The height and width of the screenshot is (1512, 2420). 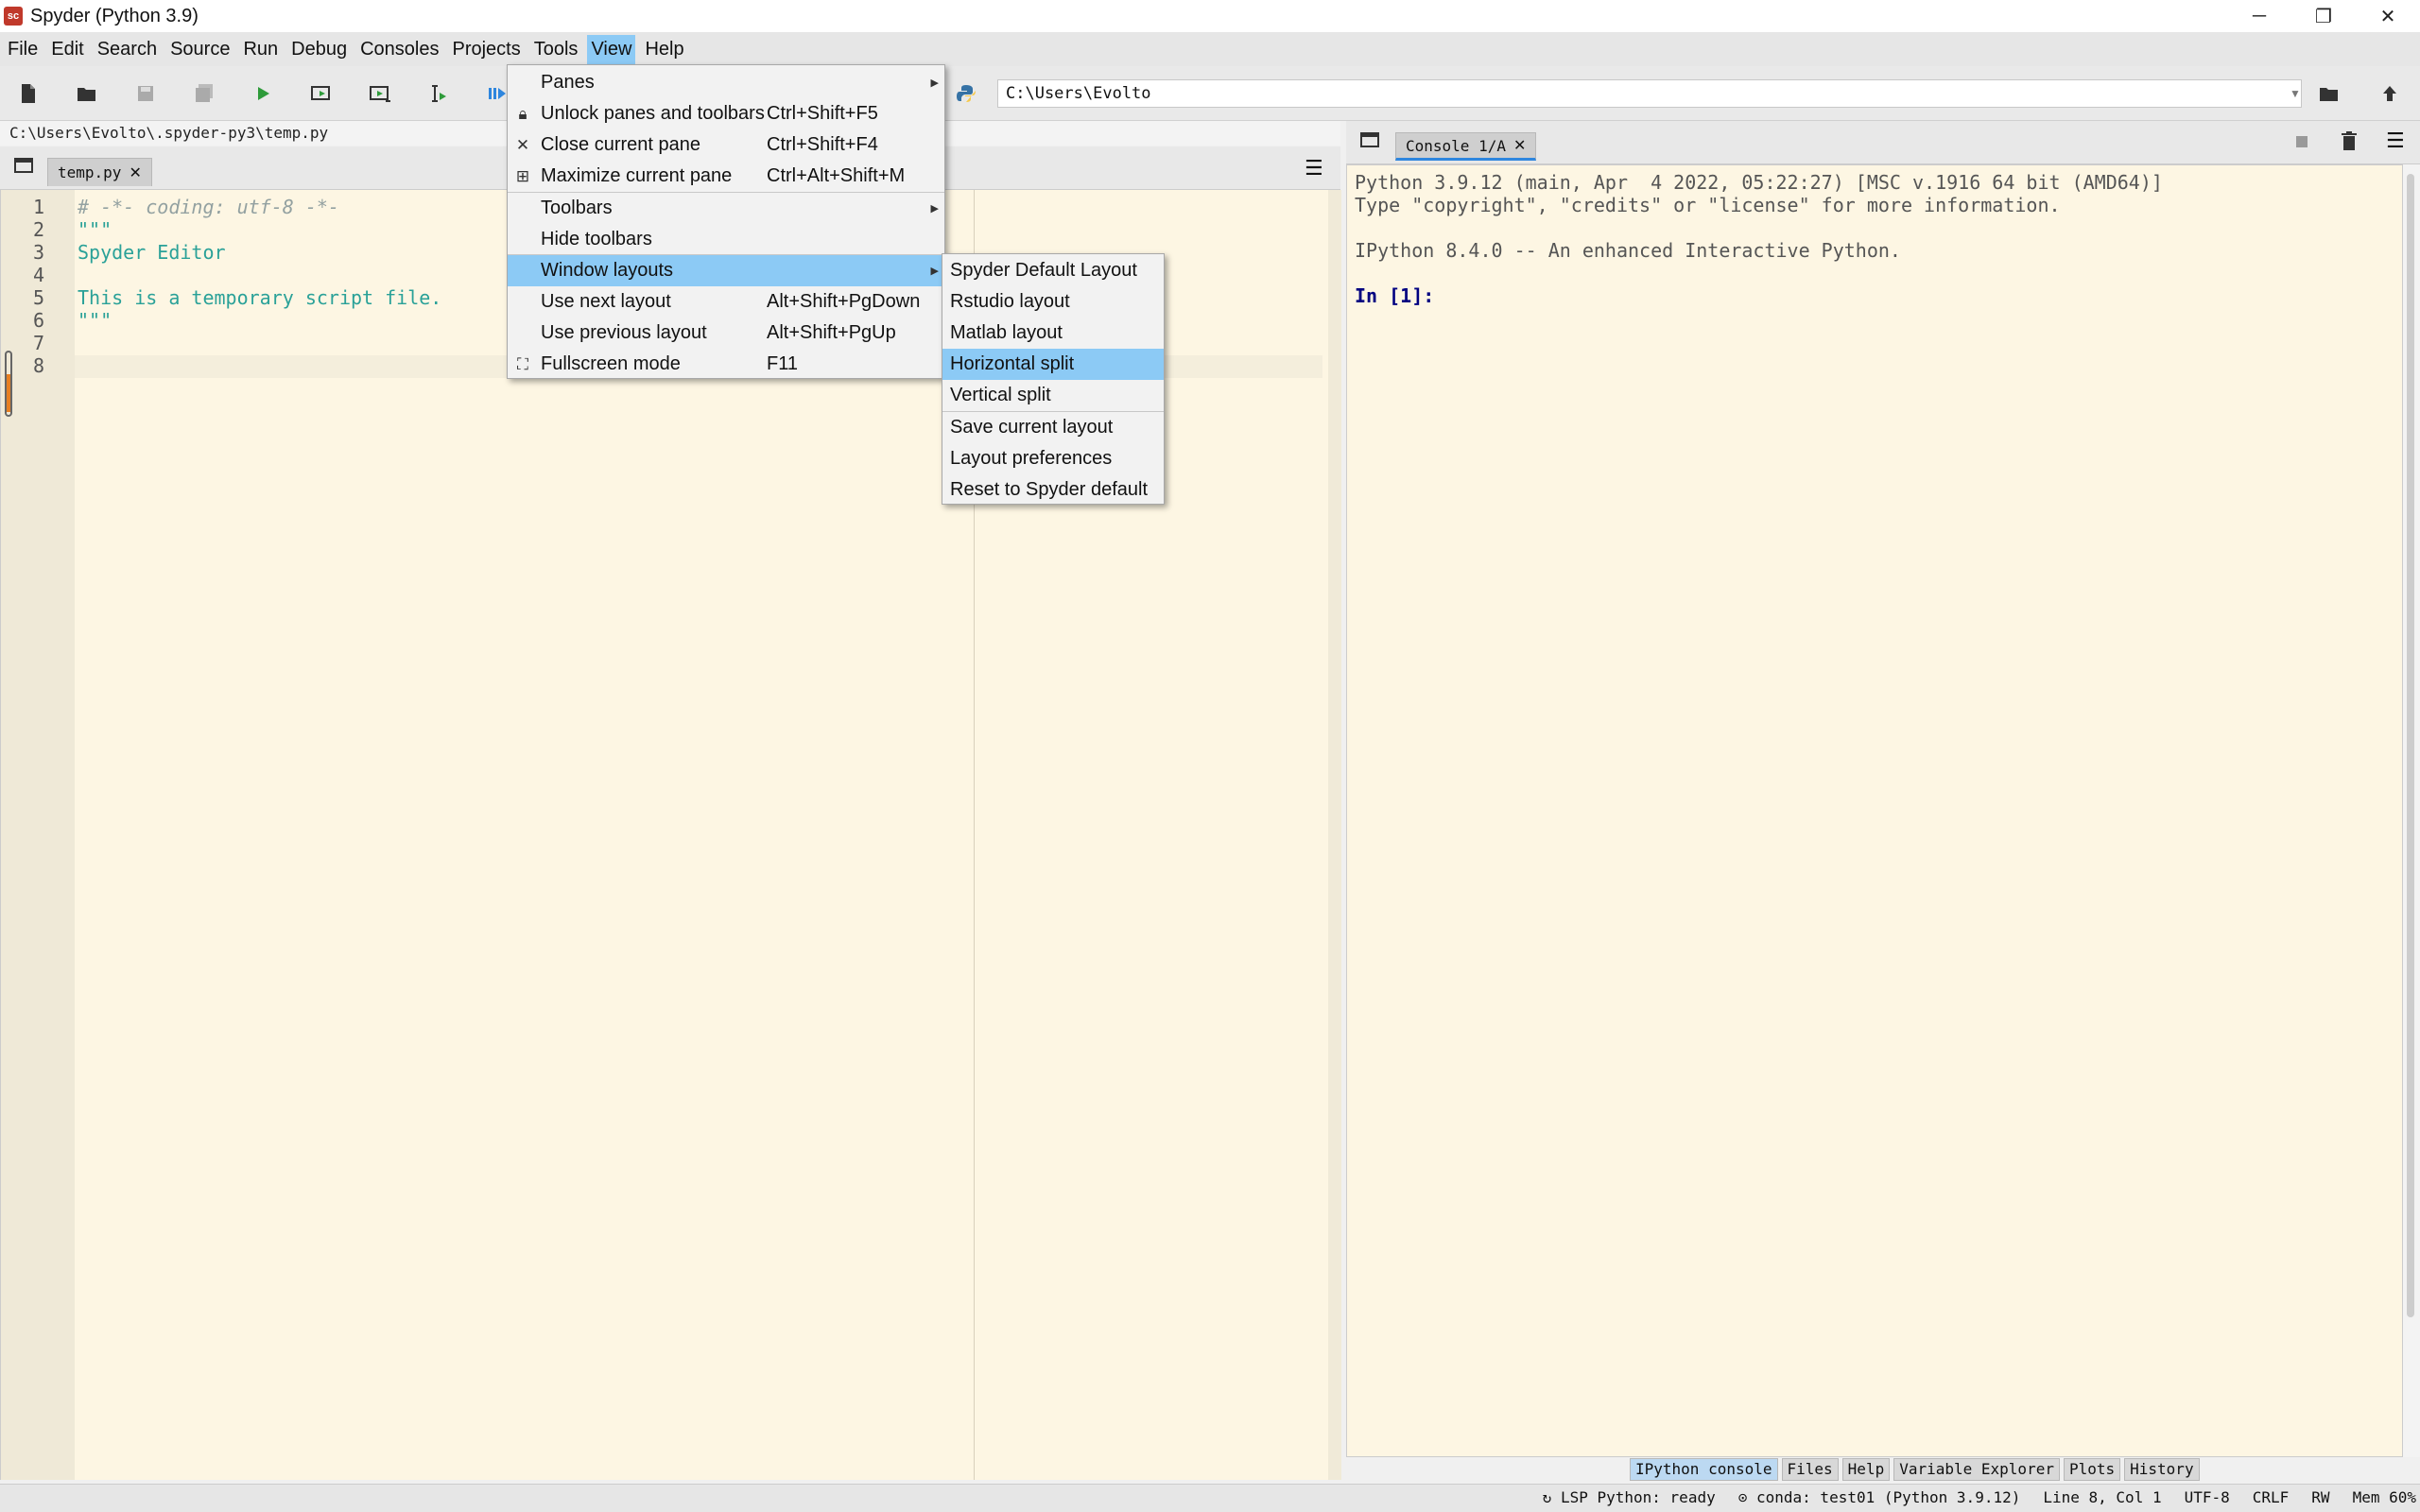 What do you see at coordinates (2384, 1497) in the screenshot?
I see `status-memory: Mem 60%` at bounding box center [2384, 1497].